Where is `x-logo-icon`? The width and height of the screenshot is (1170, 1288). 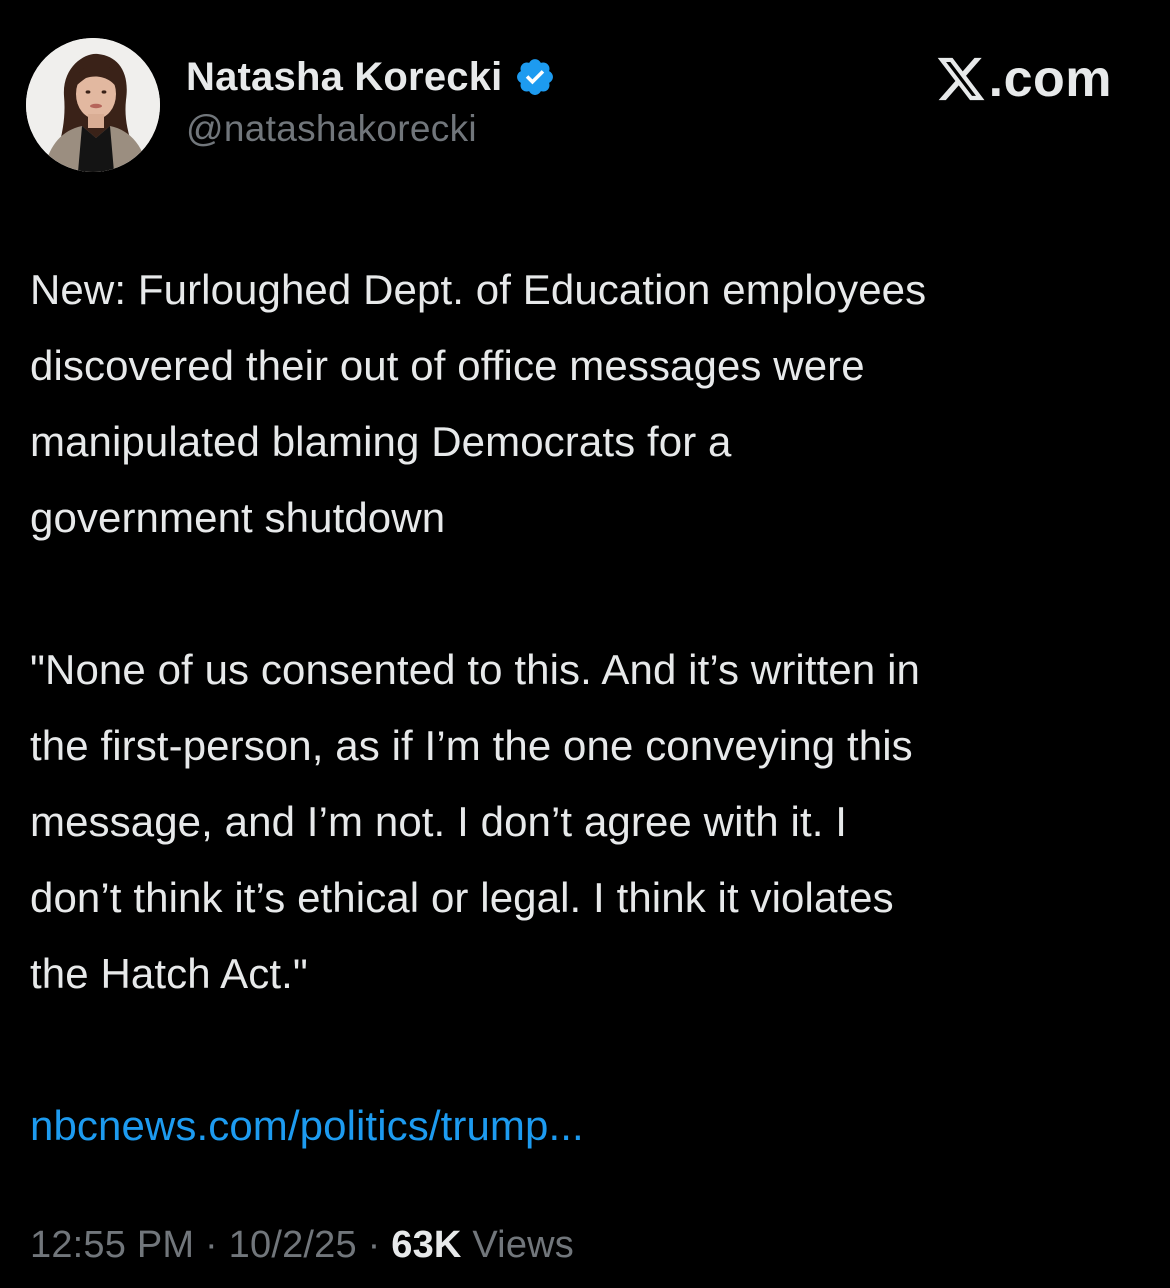
x-logo-icon is located at coordinates (961, 79).